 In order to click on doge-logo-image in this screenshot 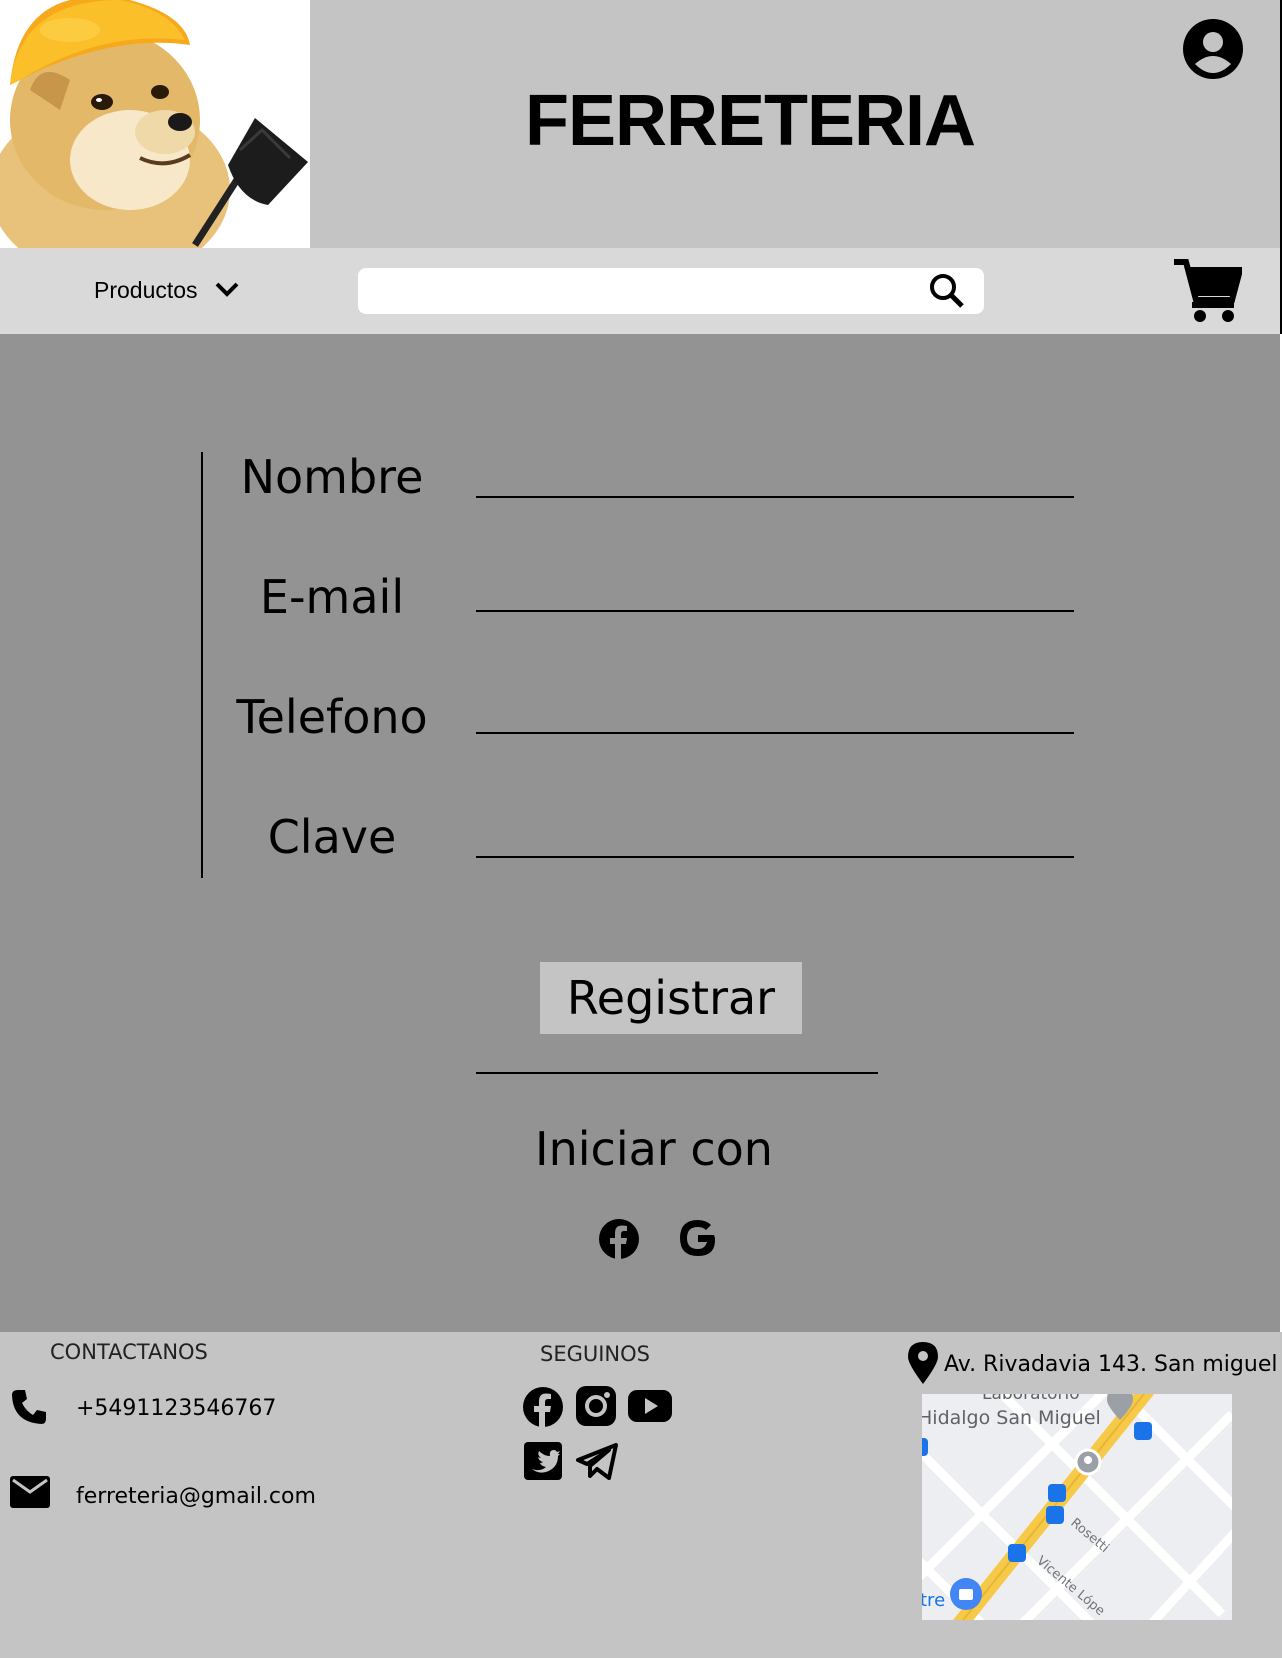, I will do `click(155, 124)`.